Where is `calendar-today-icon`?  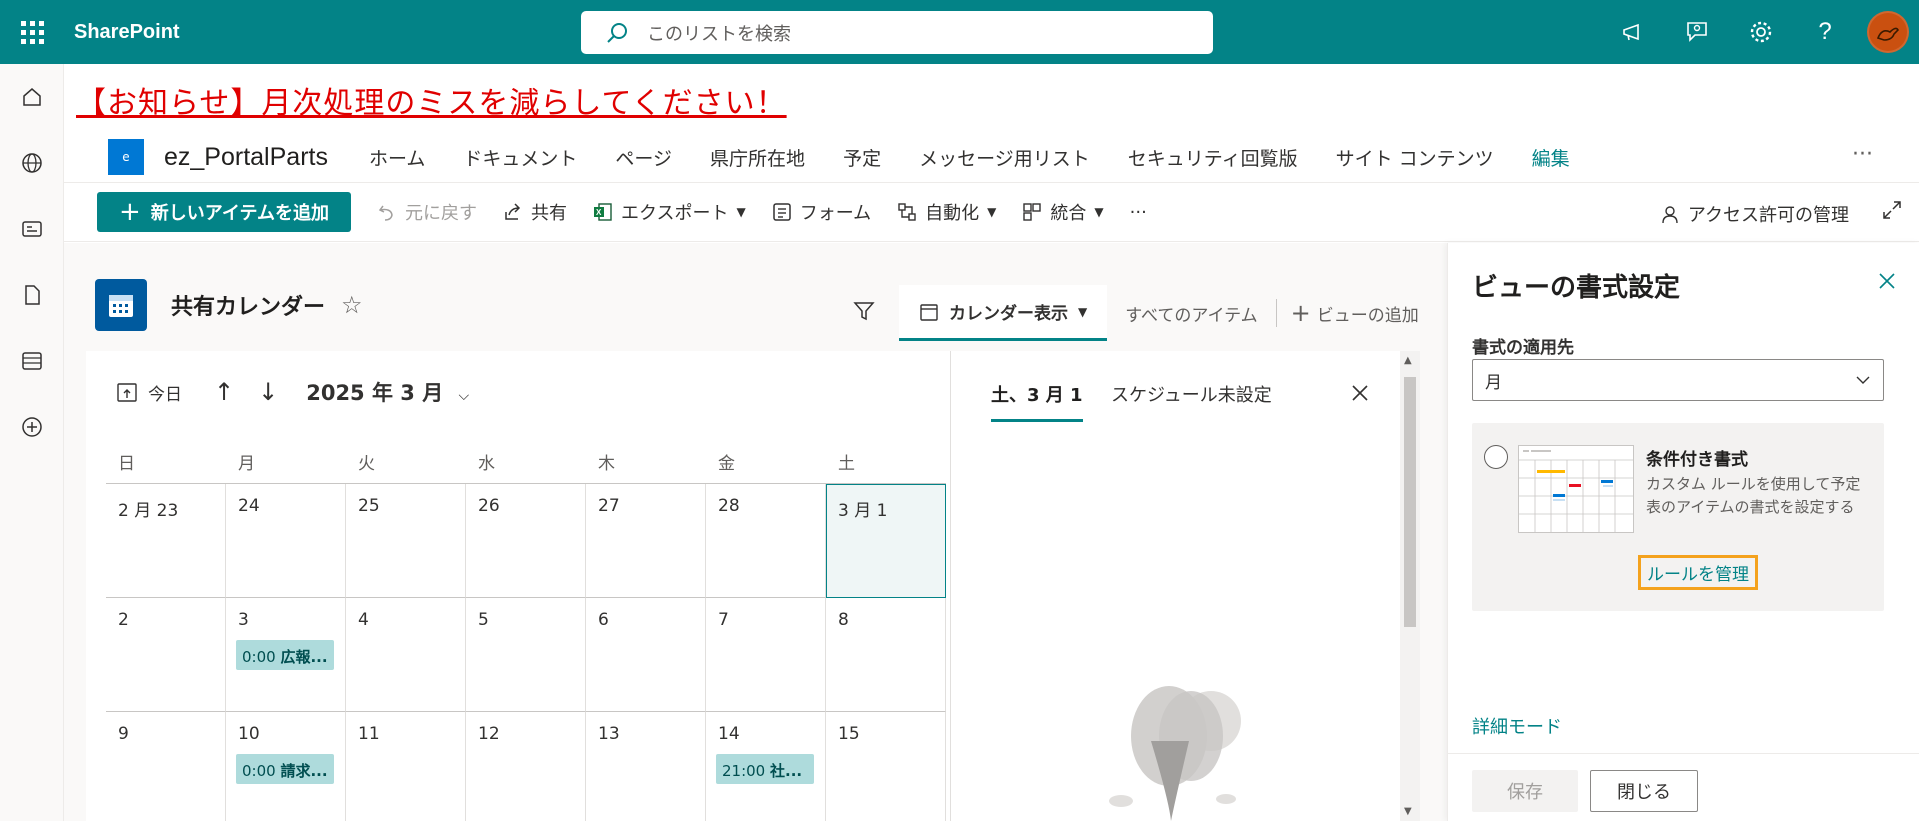
calendar-today-icon is located at coordinates (127, 392).